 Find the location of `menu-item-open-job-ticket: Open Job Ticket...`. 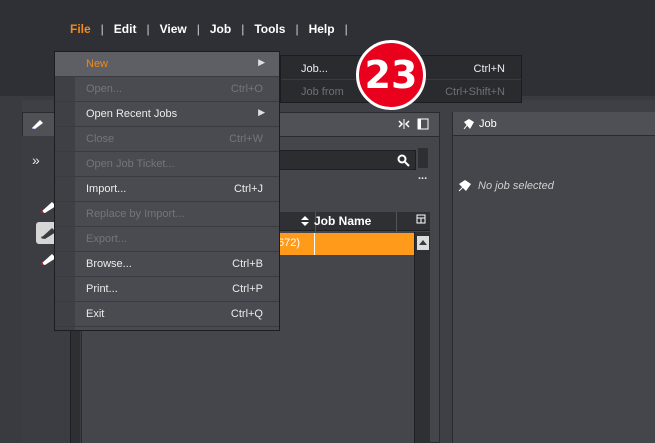

menu-item-open-job-ticket: Open Job Ticket... is located at coordinates (167, 164).